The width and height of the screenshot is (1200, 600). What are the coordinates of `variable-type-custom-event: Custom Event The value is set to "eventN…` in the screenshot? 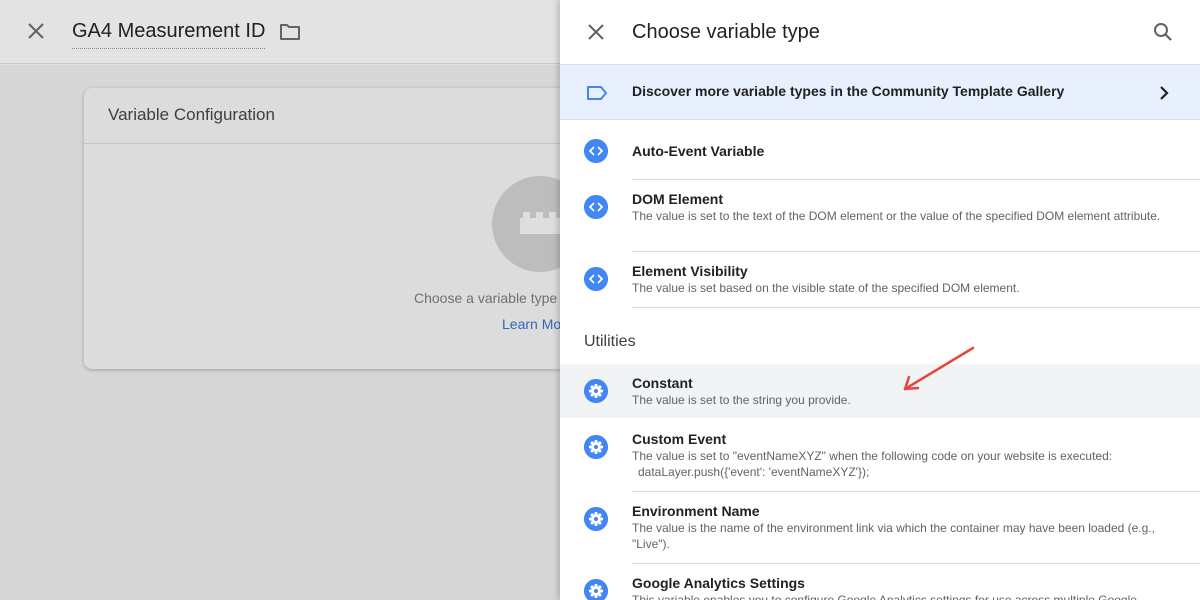 It's located at (880, 456).